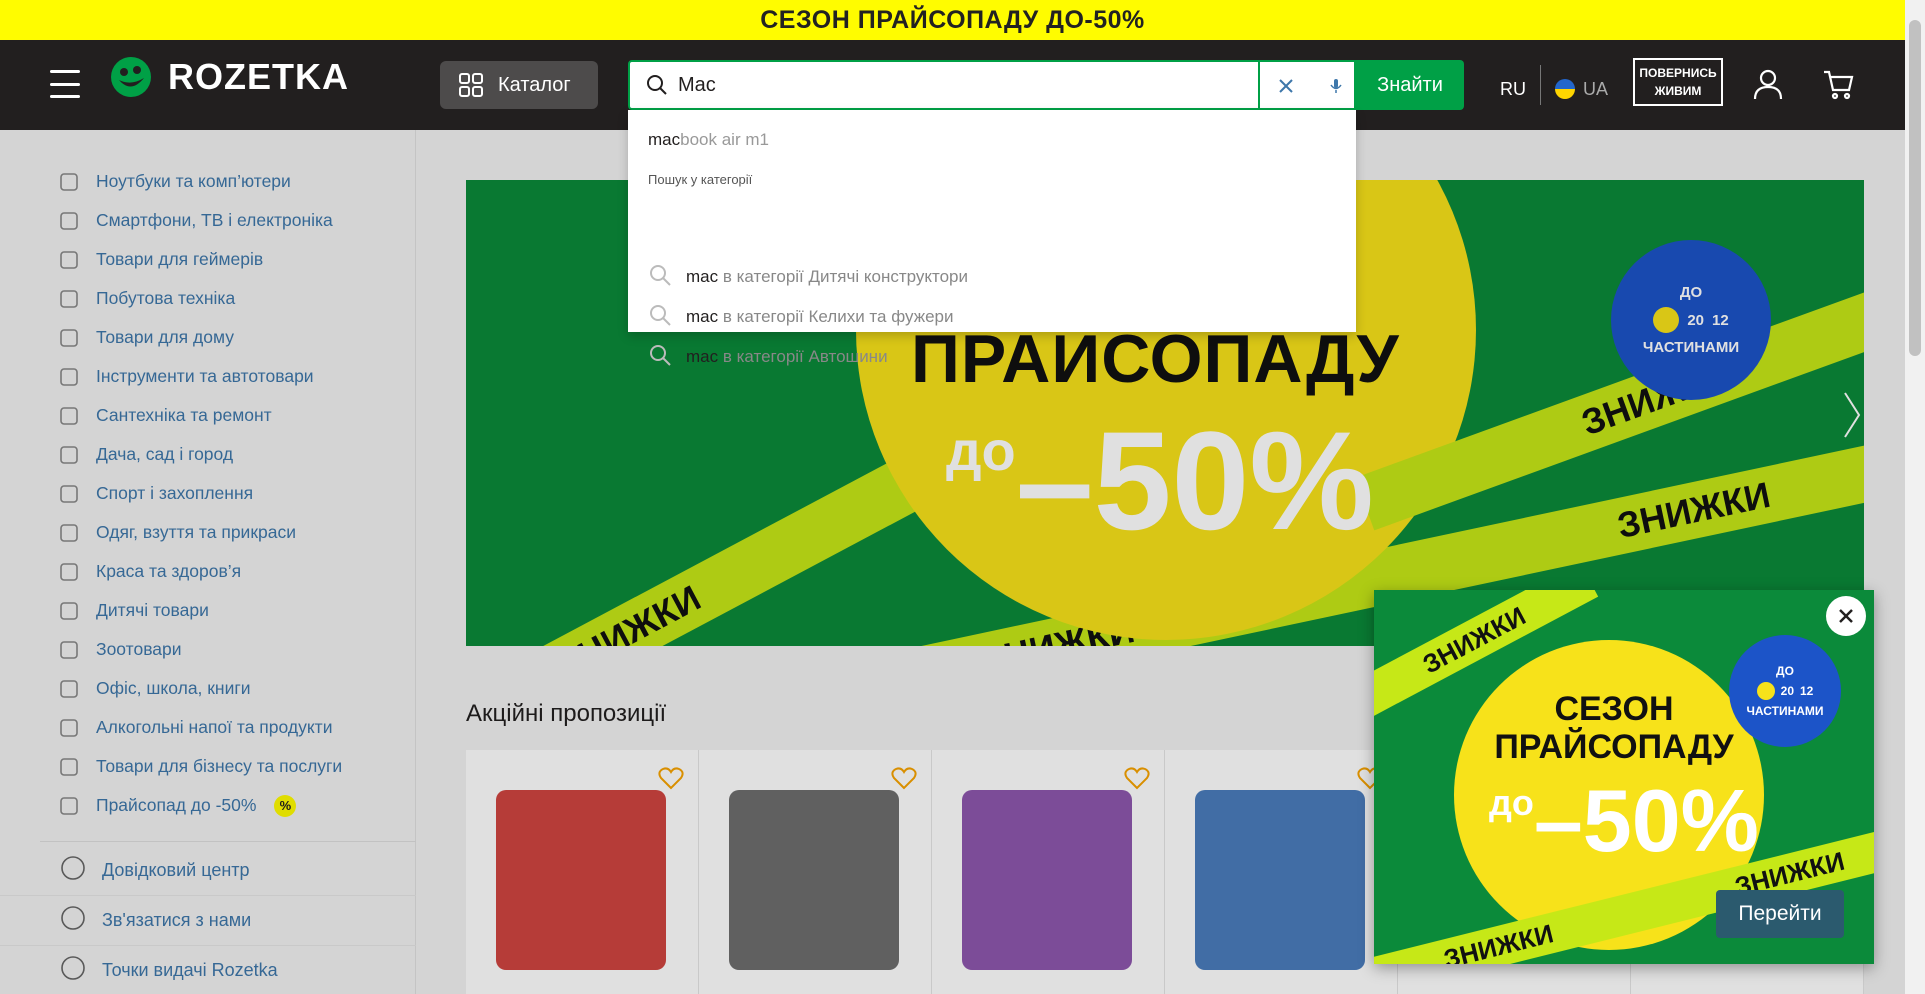 The width and height of the screenshot is (1925, 994). I want to click on sidebar-item-label: Алкогольні напої та продукти, so click(214, 727).